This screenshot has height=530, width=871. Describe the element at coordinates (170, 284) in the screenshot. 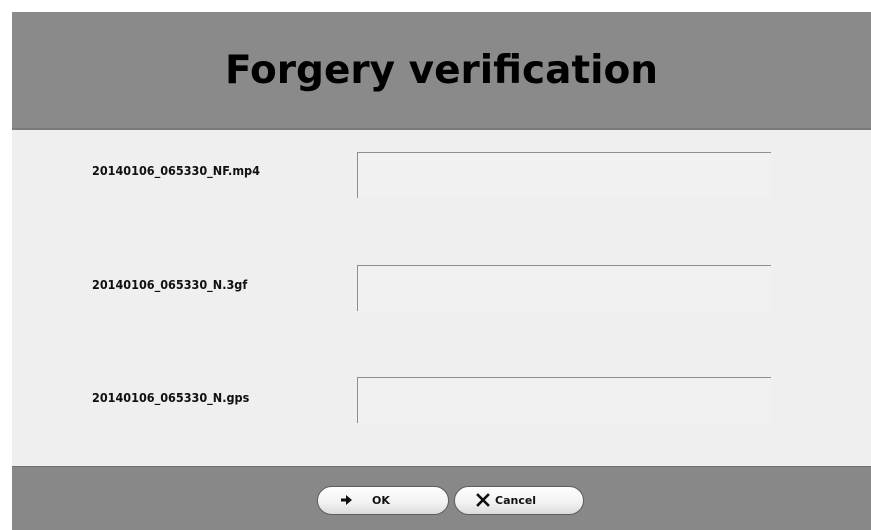

I see `file-name-label: 20140106_065330_N.3gf` at that location.